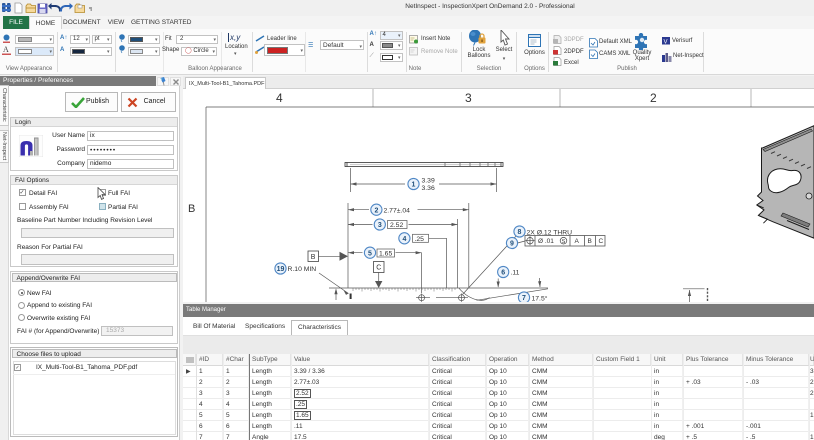  Describe the element at coordinates (540, 298) in the screenshot. I see `svg-text: 17.5°` at that location.